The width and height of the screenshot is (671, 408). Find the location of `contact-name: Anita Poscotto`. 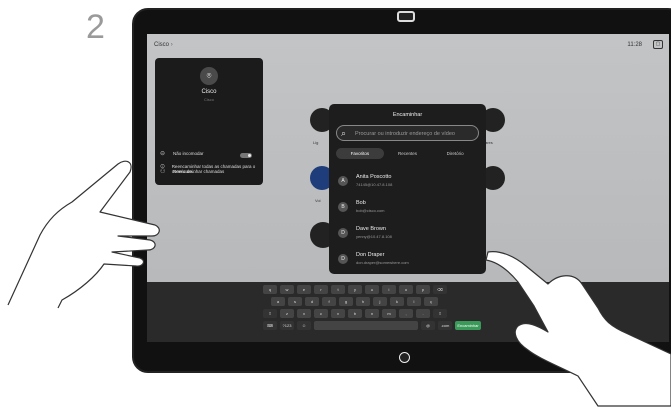

contact-name: Anita Poscotto is located at coordinates (374, 177).